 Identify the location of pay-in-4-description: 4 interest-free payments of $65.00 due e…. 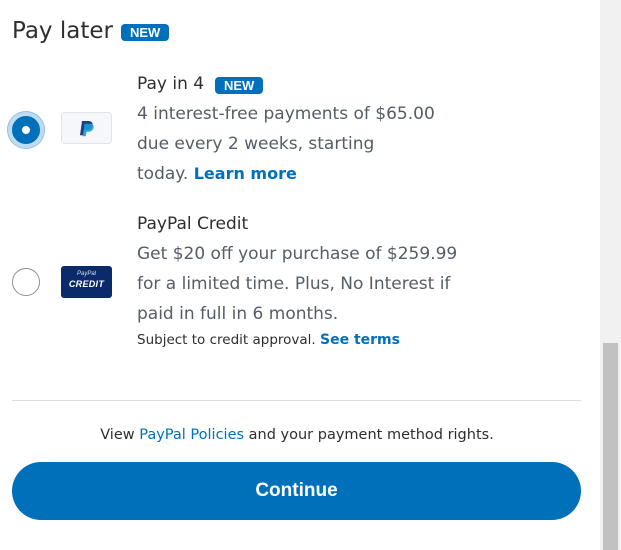
(307, 144).